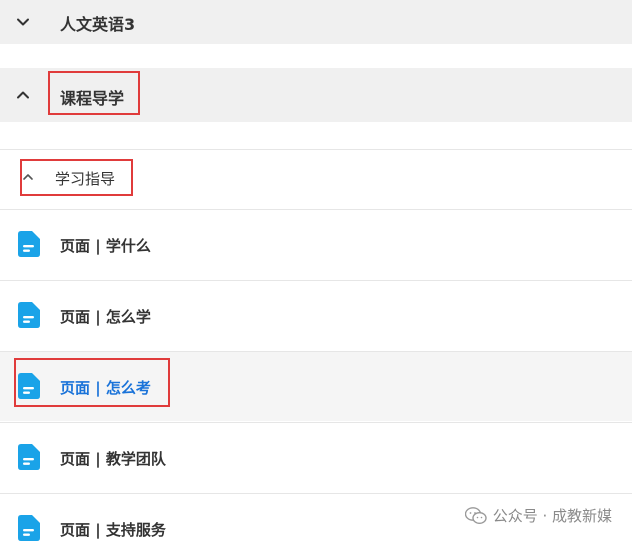 Image resolution: width=632 pixels, height=542 pixels. What do you see at coordinates (85, 179) in the screenshot?
I see `subsection-title: 学习指导` at bounding box center [85, 179].